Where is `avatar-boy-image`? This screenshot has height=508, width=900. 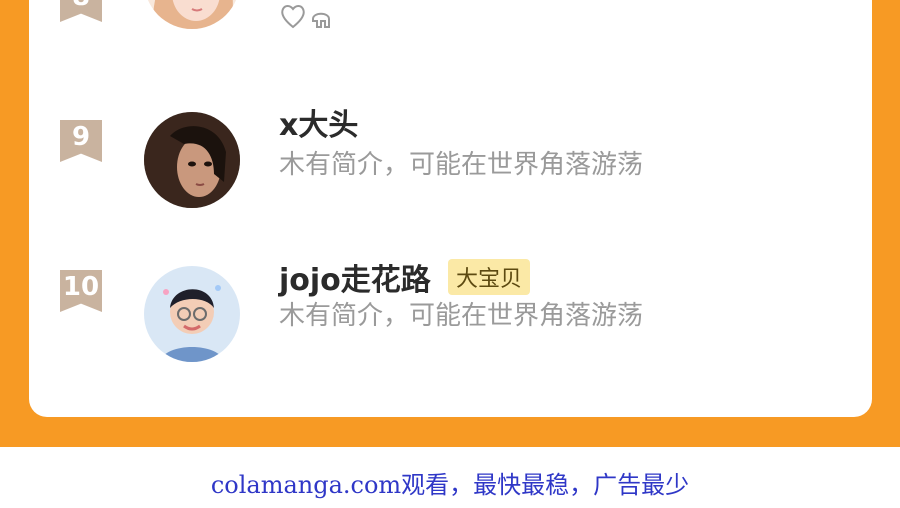
avatar-boy-image is located at coordinates (192, 314).